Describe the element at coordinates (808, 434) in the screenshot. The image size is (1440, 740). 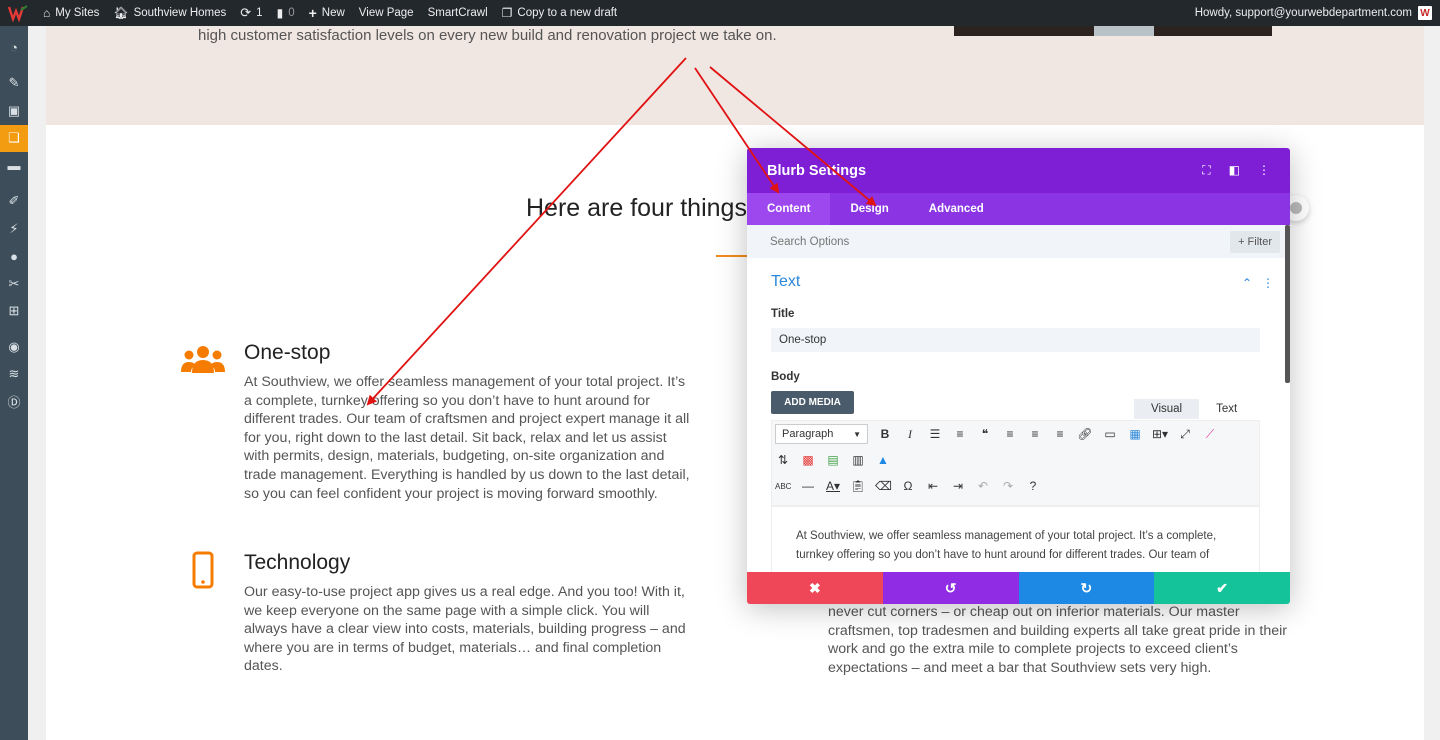
I see `format-select-value: Paragraph` at that location.